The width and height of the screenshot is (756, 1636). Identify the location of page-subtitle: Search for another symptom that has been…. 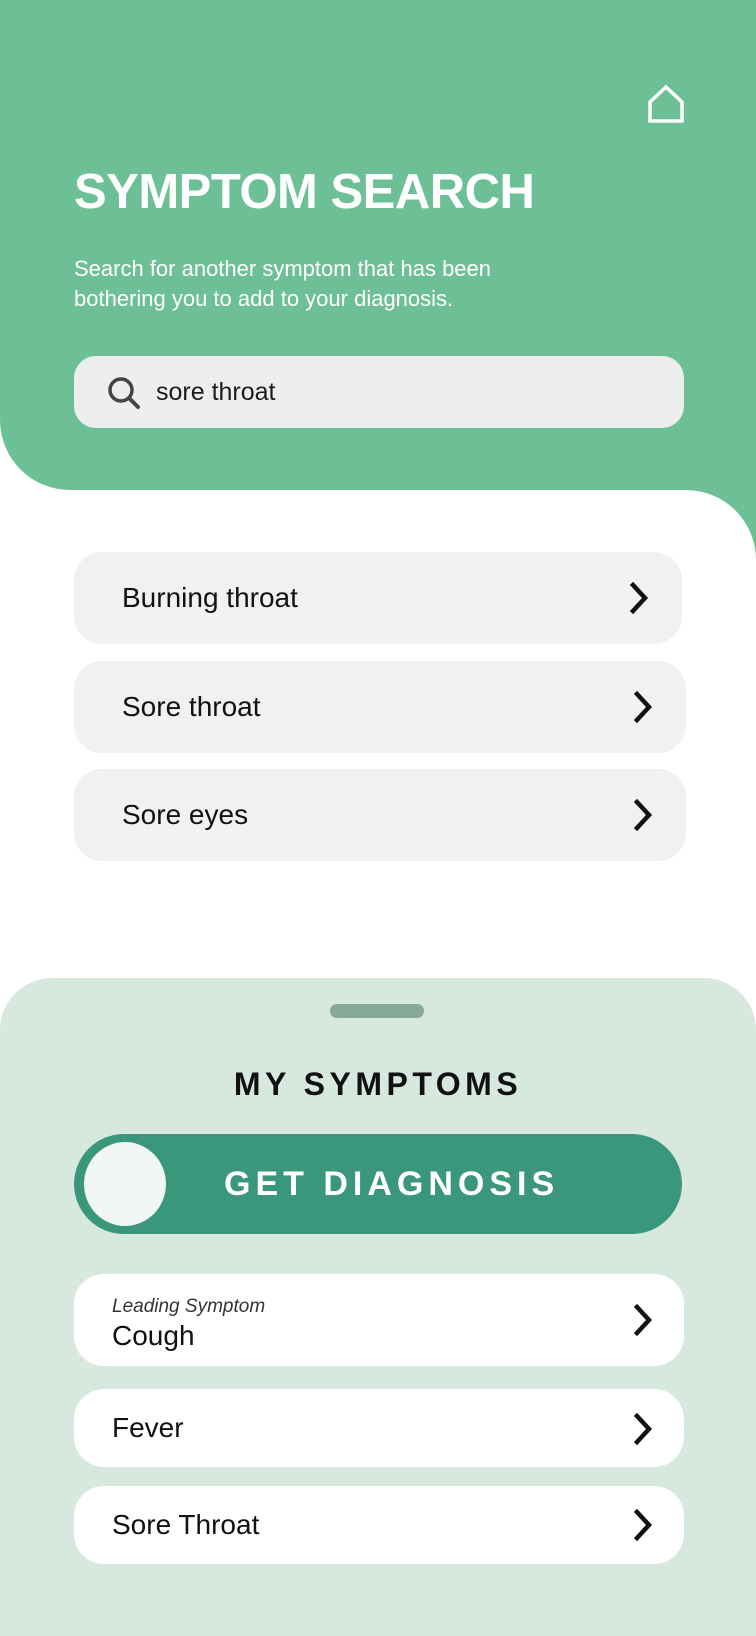
(283, 283).